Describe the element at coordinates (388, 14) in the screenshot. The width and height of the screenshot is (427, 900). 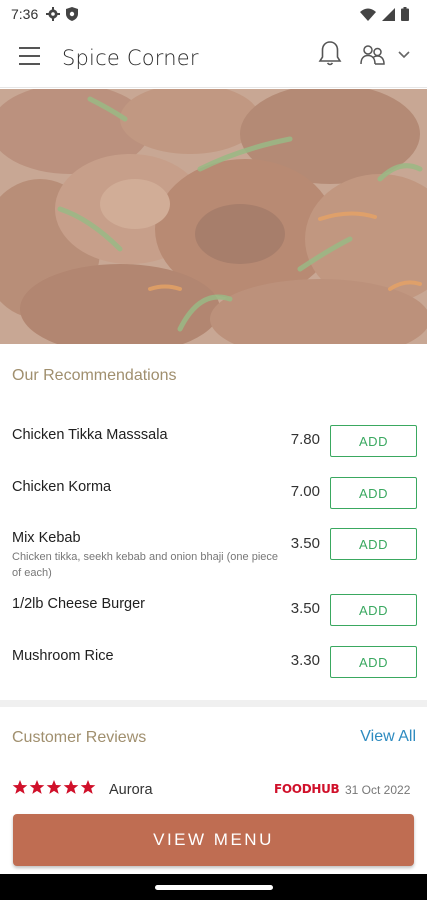
I see `signal-icon` at that location.